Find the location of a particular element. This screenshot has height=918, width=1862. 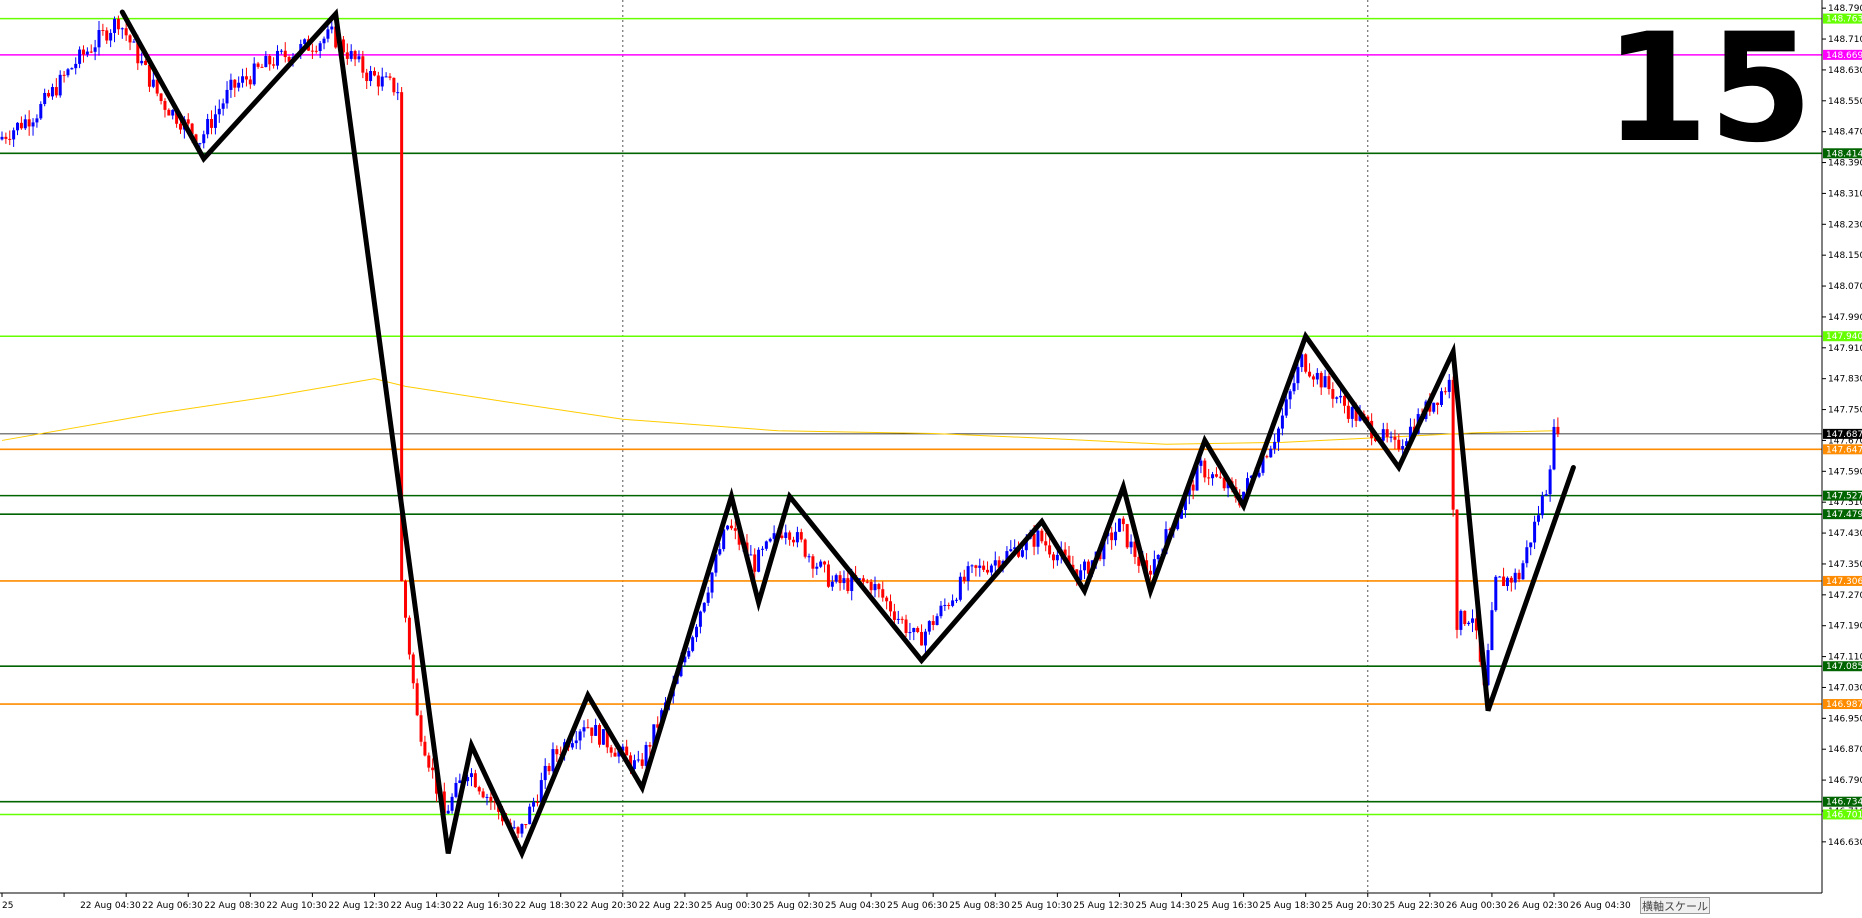

price-tick-label: 147.590 is located at coordinates (1845, 472).